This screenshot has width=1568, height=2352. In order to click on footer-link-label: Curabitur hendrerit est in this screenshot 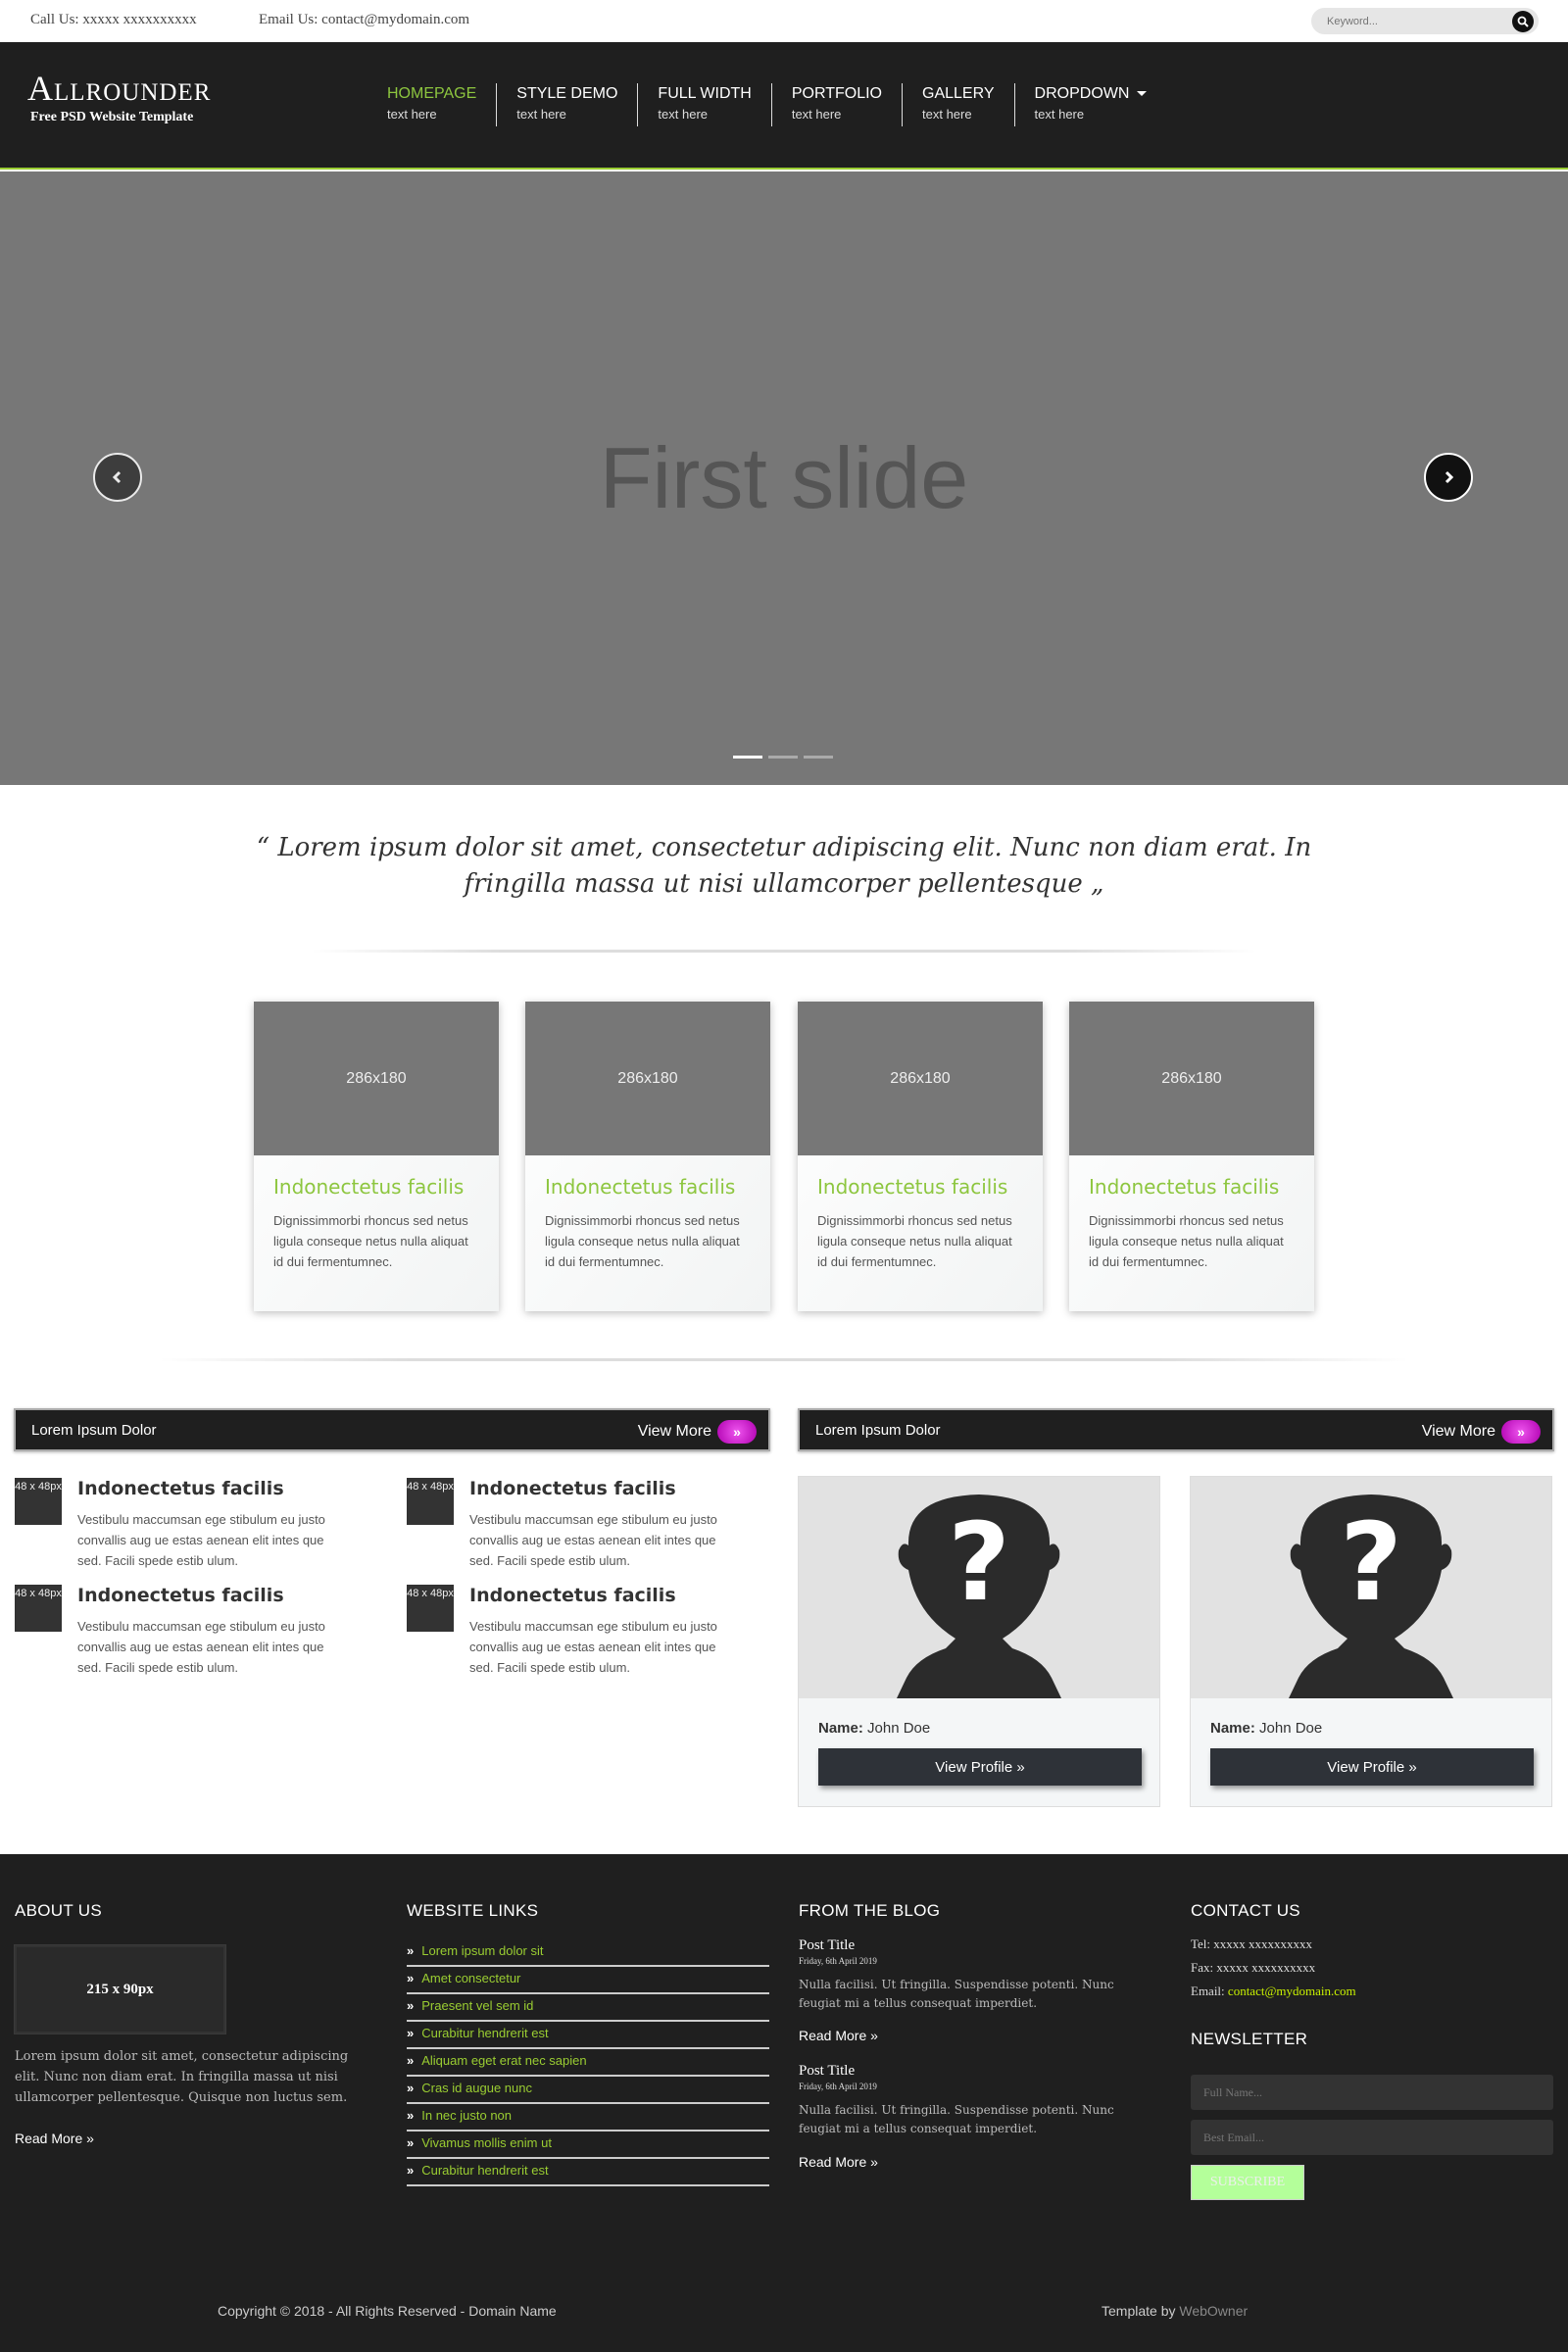, I will do `click(485, 2033)`.